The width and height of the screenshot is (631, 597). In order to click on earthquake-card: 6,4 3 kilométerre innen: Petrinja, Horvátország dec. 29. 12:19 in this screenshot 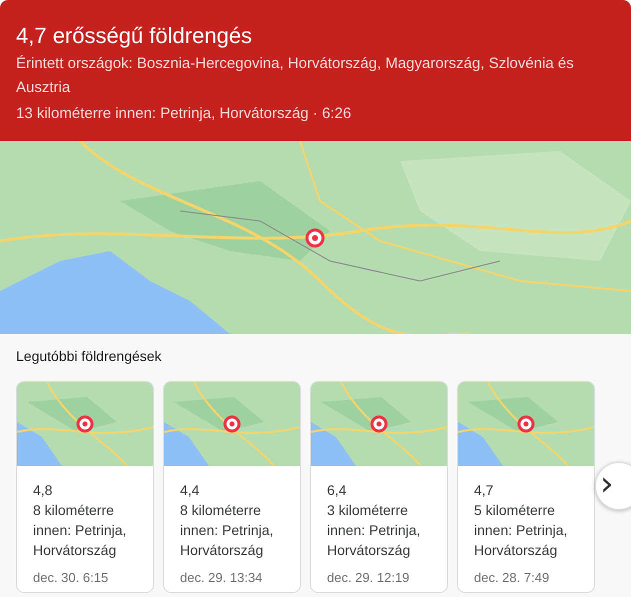, I will do `click(379, 487)`.